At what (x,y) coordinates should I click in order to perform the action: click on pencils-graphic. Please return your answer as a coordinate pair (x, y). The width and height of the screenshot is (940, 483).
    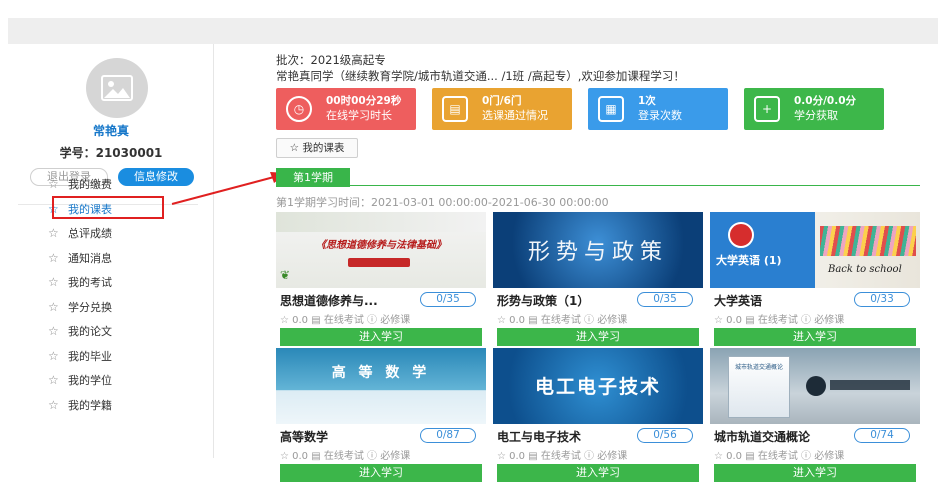
    Looking at the image, I should click on (868, 241).